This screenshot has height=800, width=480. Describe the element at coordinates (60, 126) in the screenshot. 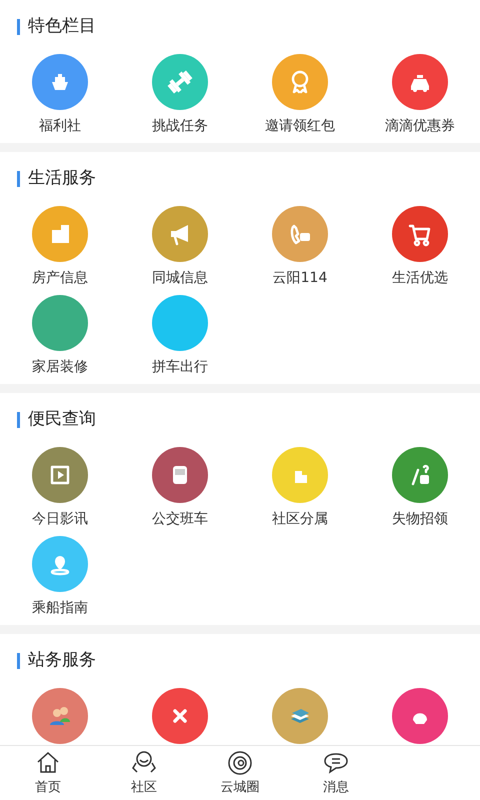

I see `service-label: 福利社` at that location.